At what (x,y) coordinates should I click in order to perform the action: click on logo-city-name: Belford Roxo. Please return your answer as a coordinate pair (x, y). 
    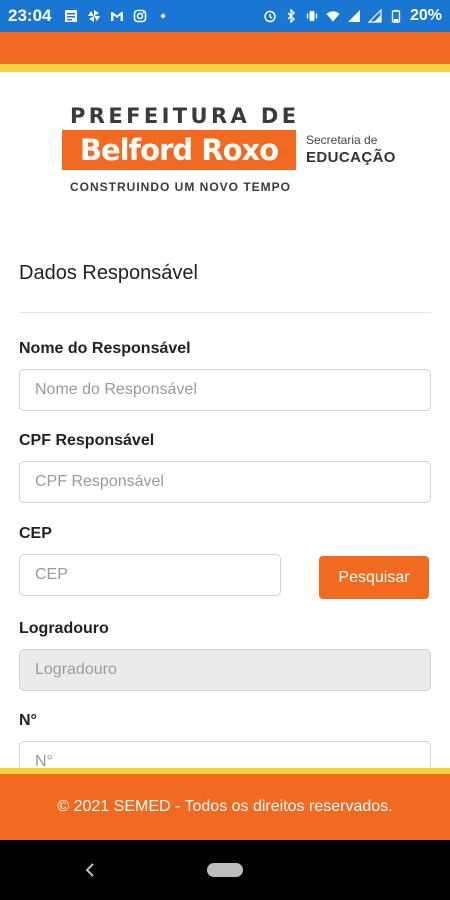
    Looking at the image, I should click on (179, 150).